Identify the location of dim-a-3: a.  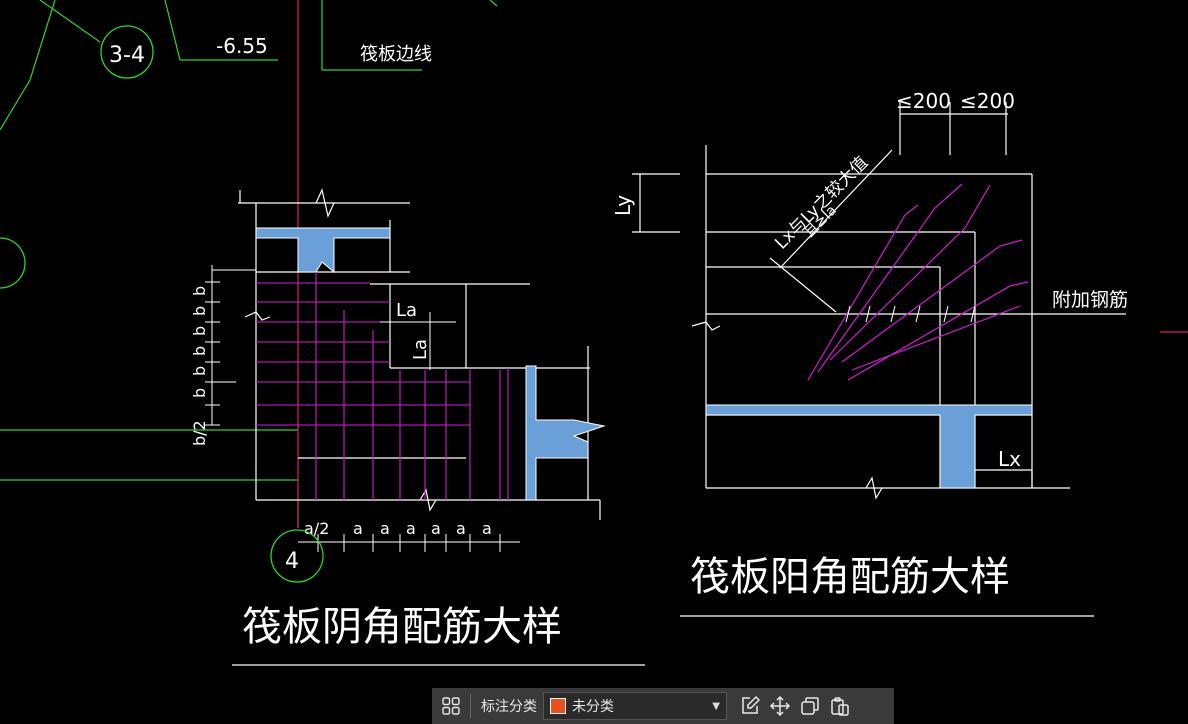
(411, 528).